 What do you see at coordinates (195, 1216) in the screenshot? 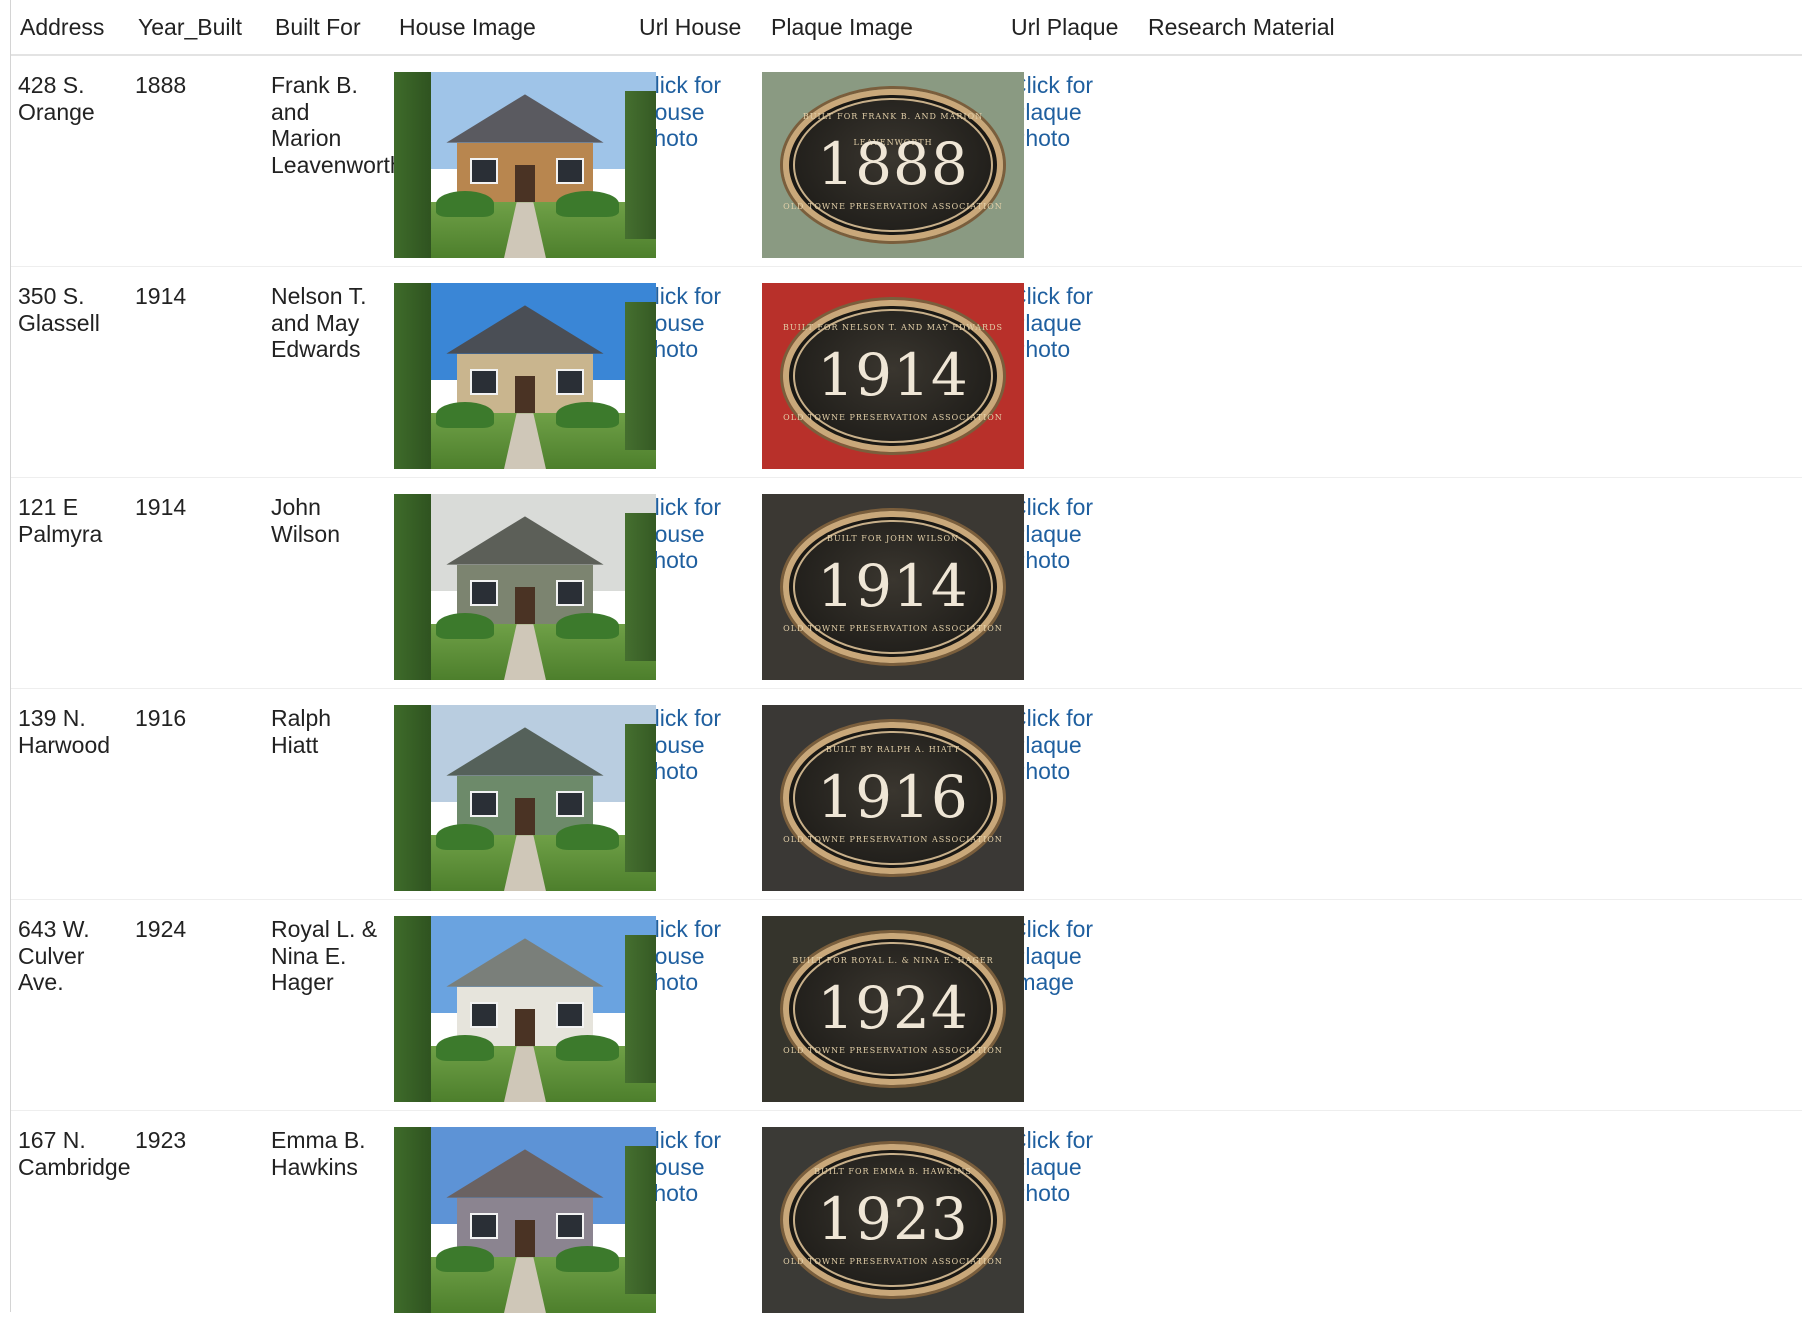
I see `year-built-cell: 1923` at bounding box center [195, 1216].